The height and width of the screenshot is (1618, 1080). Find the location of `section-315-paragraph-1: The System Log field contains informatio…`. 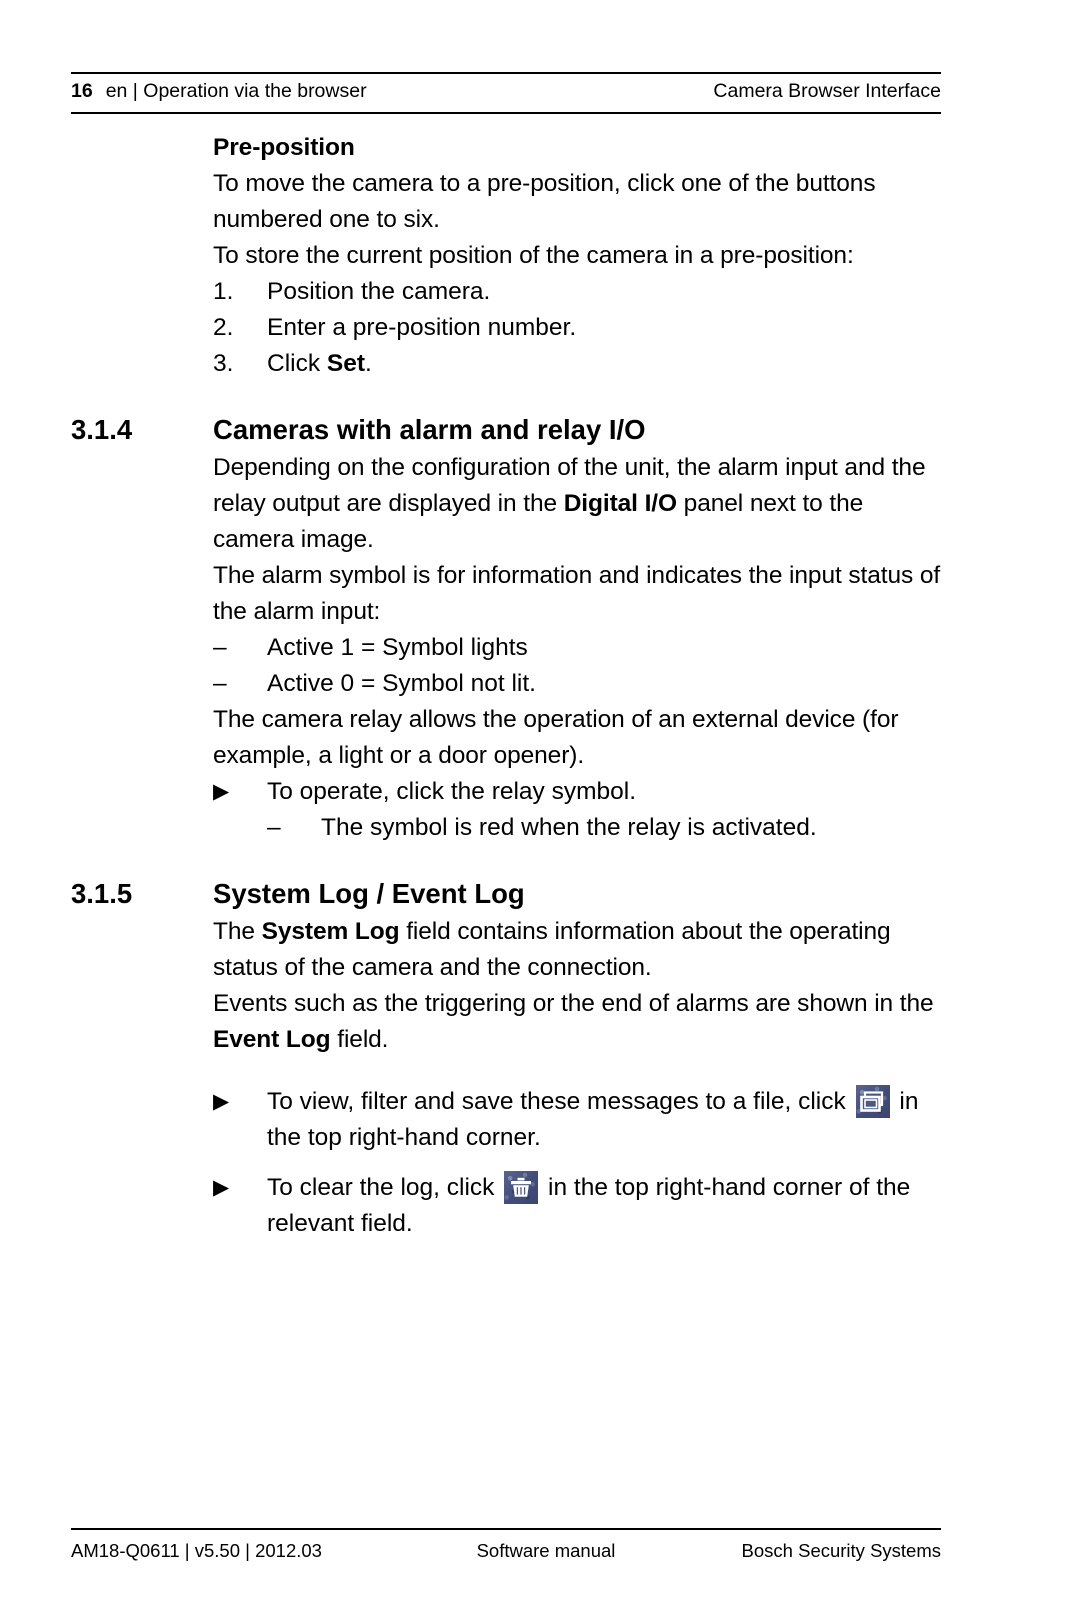

section-315-paragraph-1: The System Log field contains informatio… is located at coordinates (577, 950).